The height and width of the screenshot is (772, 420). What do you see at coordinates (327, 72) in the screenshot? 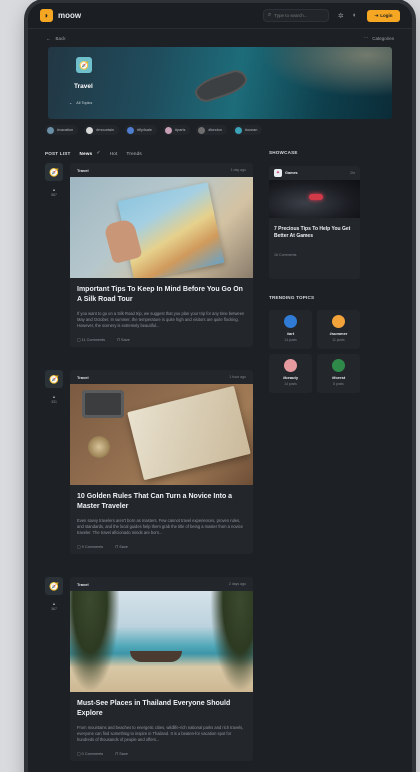
I see `banner-shore` at bounding box center [327, 72].